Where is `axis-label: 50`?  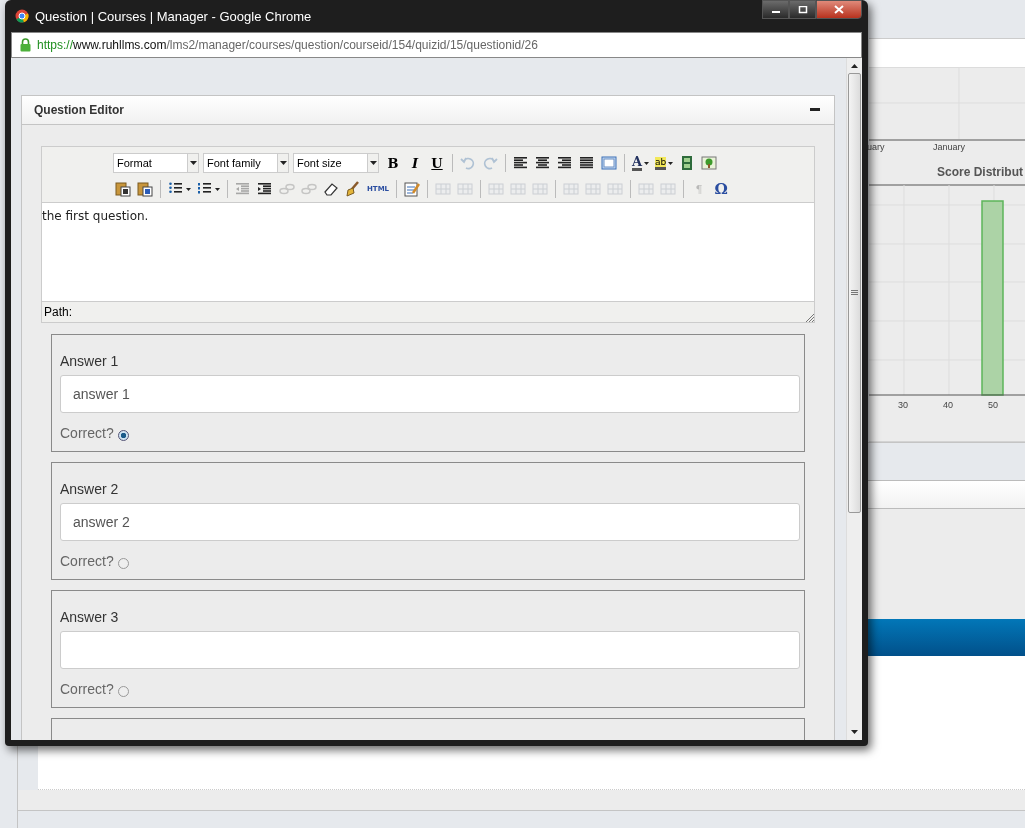
axis-label: 50 is located at coordinates (993, 405).